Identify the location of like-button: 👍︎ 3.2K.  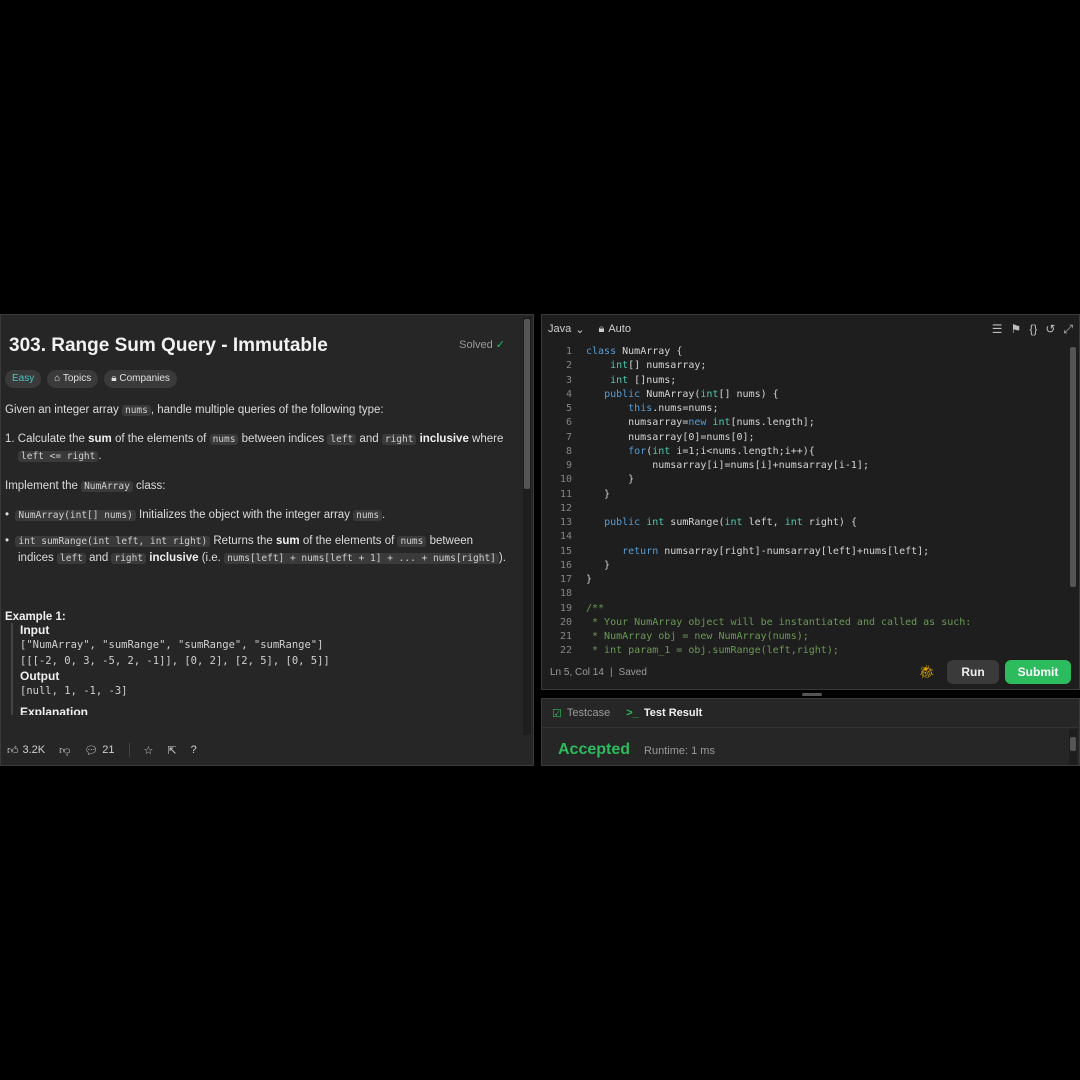
(26, 750).